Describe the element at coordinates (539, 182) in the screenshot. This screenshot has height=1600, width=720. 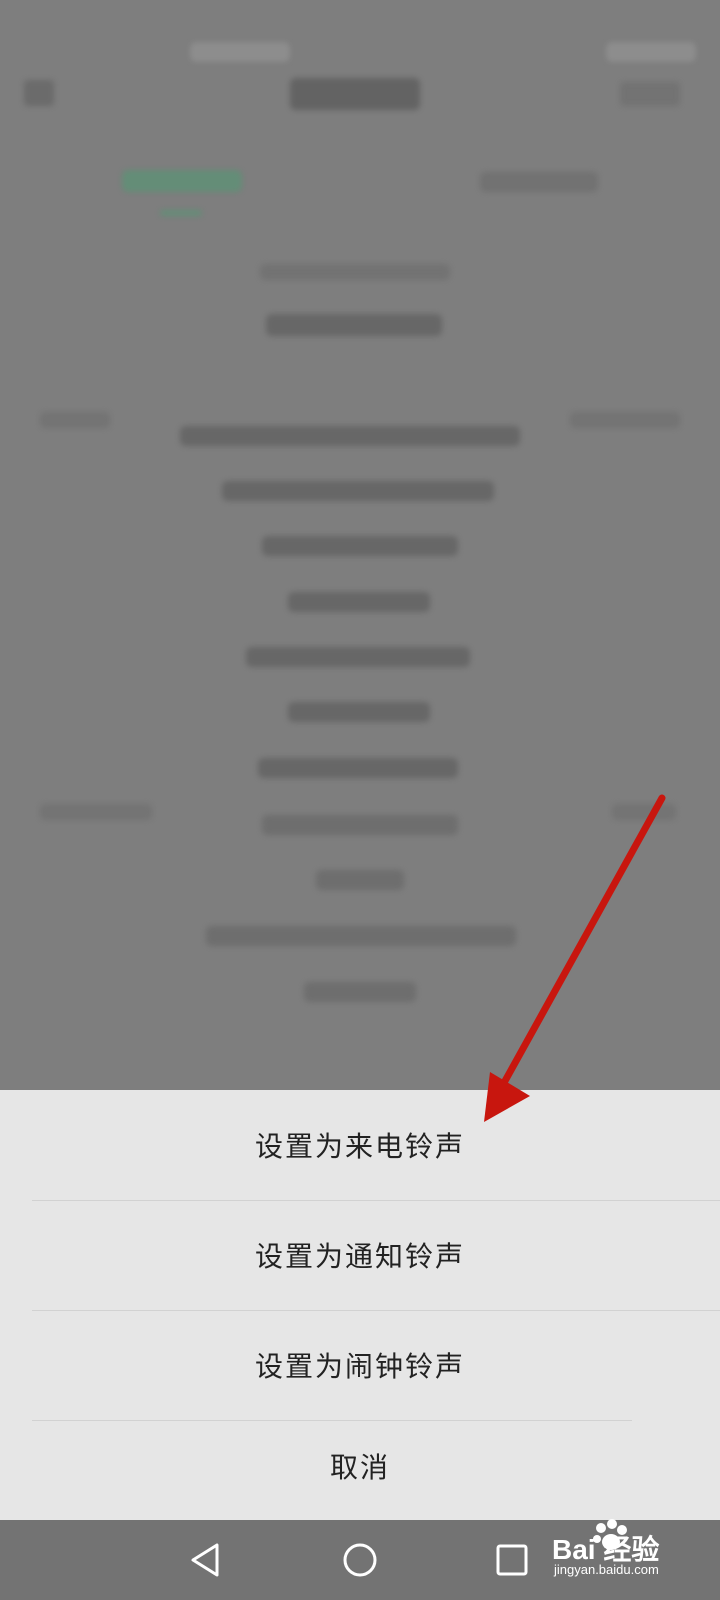
I see `tab-inactive` at that location.